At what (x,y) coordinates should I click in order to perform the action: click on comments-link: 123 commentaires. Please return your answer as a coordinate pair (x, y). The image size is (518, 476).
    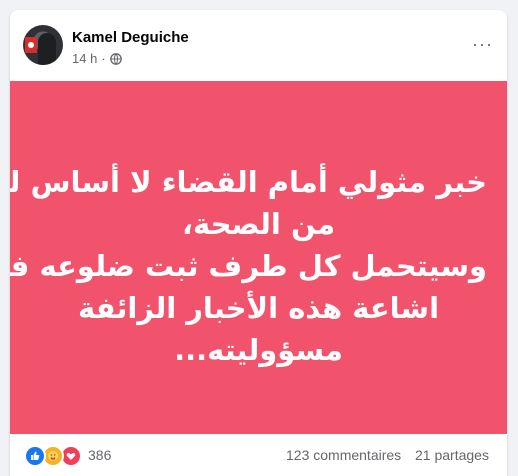
    Looking at the image, I should click on (343, 455).